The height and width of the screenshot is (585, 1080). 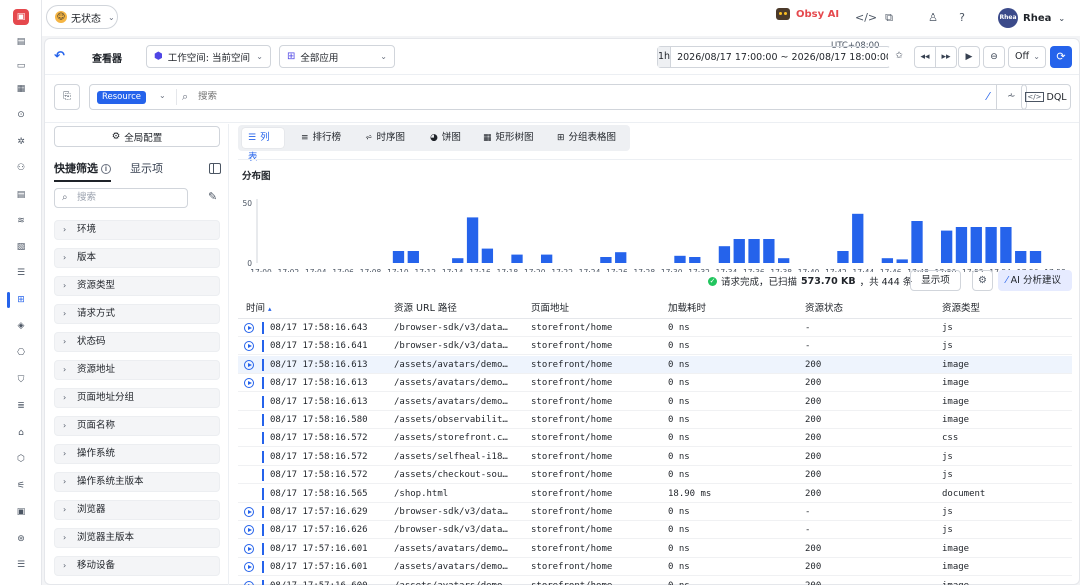 What do you see at coordinates (21, 300) in the screenshot?
I see `nav-rum-icon: ⊞` at bounding box center [21, 300].